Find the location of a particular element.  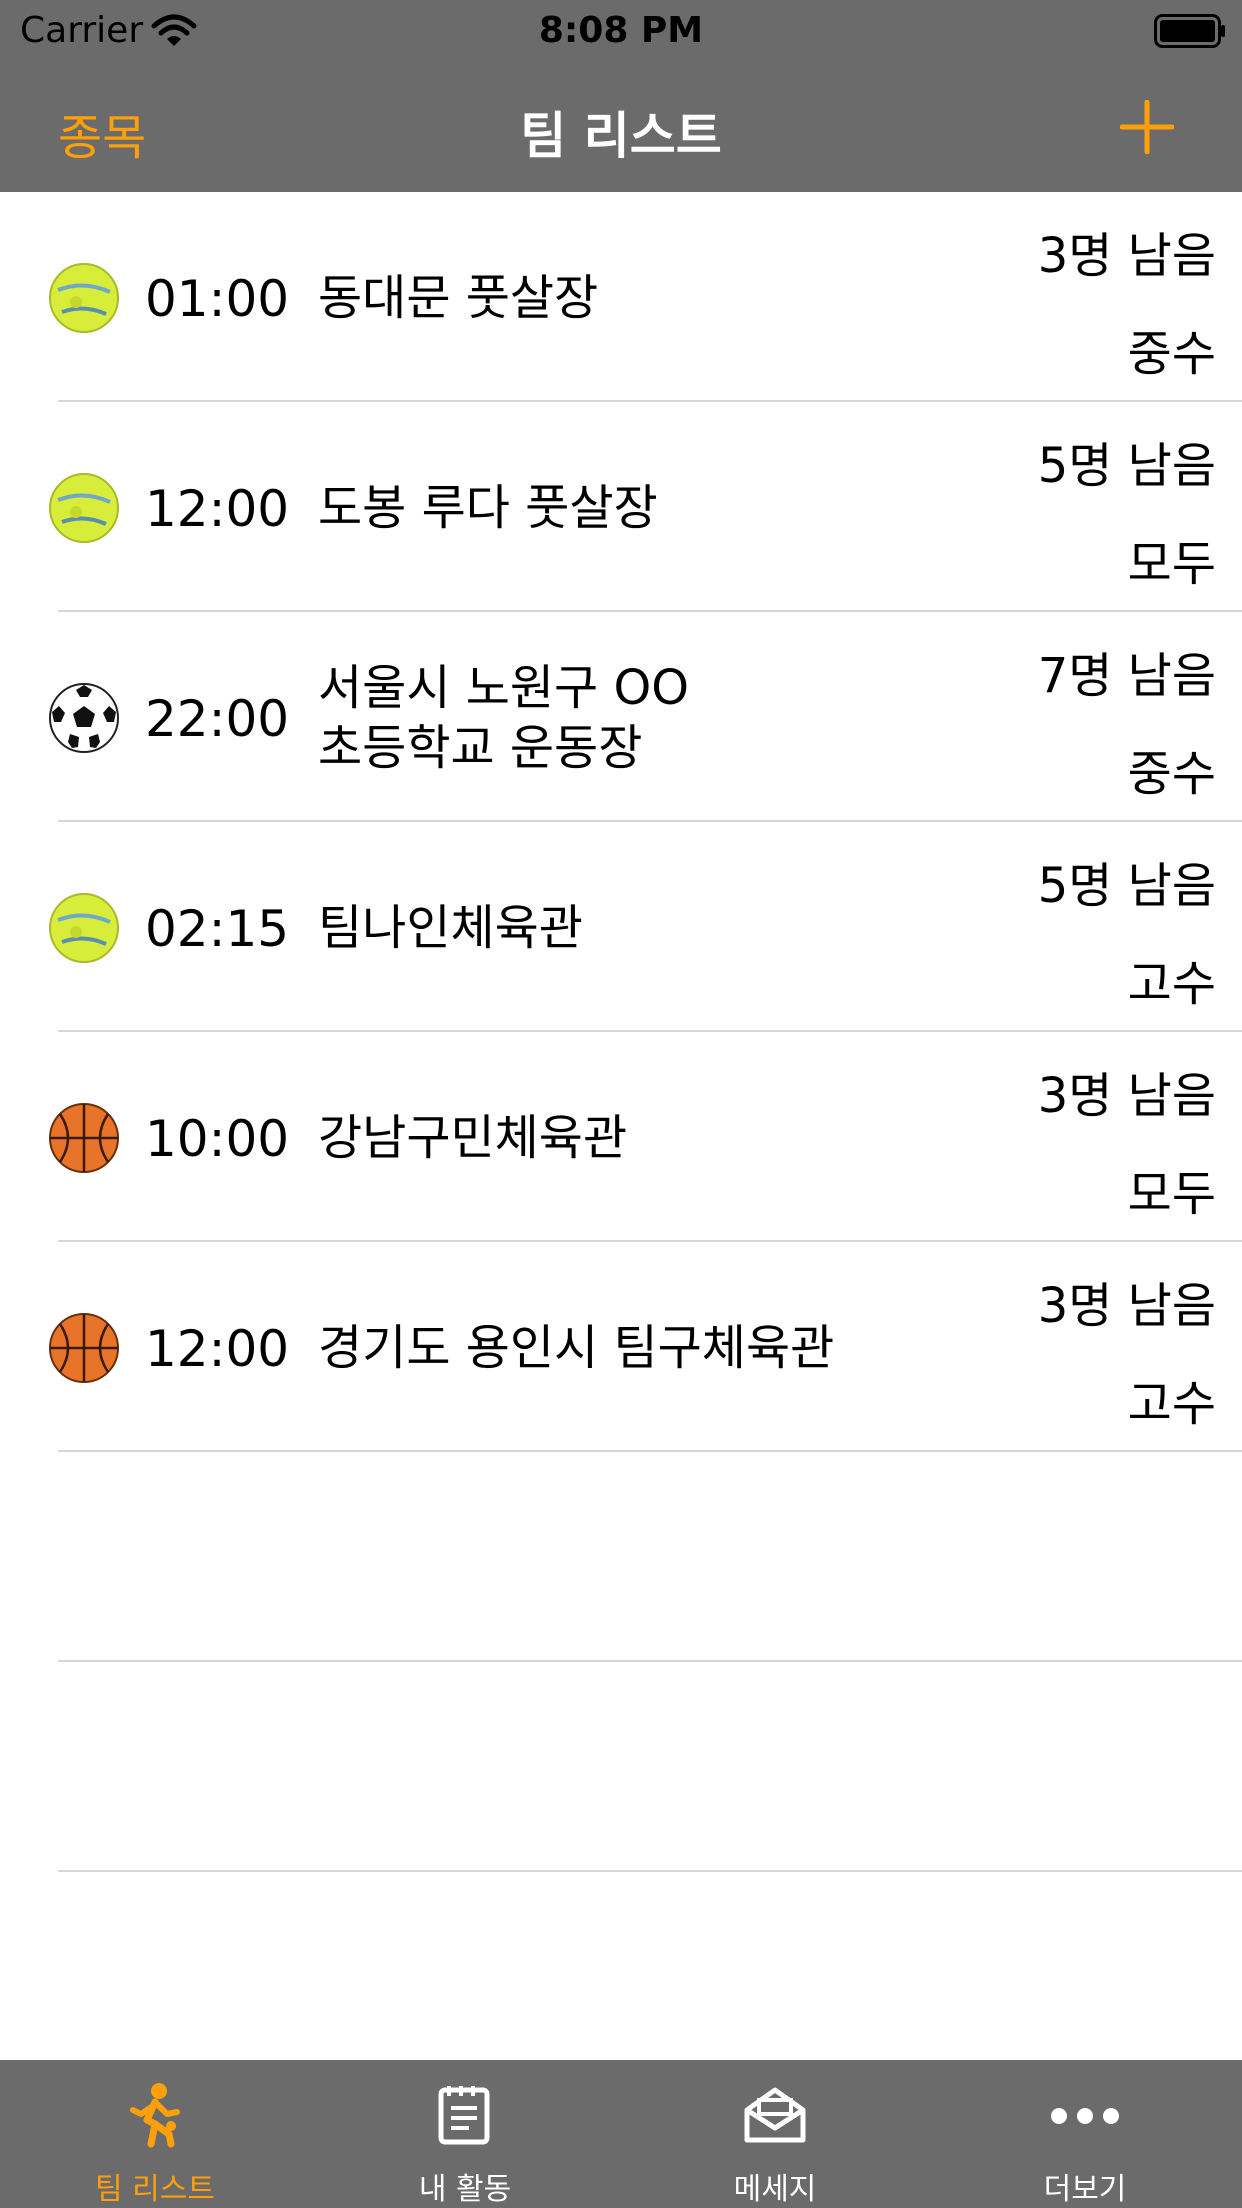

more-icon is located at coordinates (1085, 2116).